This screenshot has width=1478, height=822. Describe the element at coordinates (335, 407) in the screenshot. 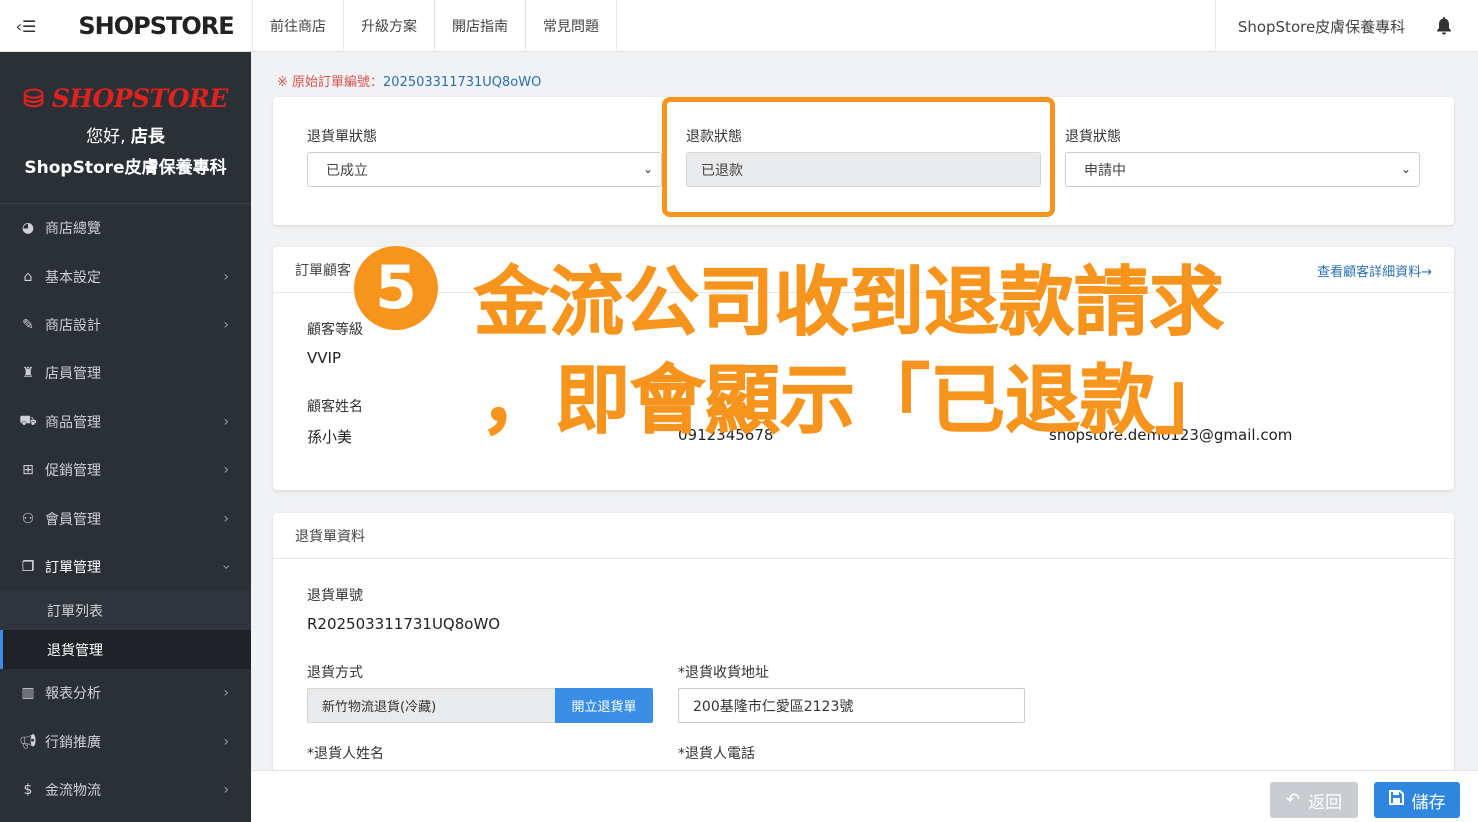

I see `customer-name-label: 顧客姓名` at that location.